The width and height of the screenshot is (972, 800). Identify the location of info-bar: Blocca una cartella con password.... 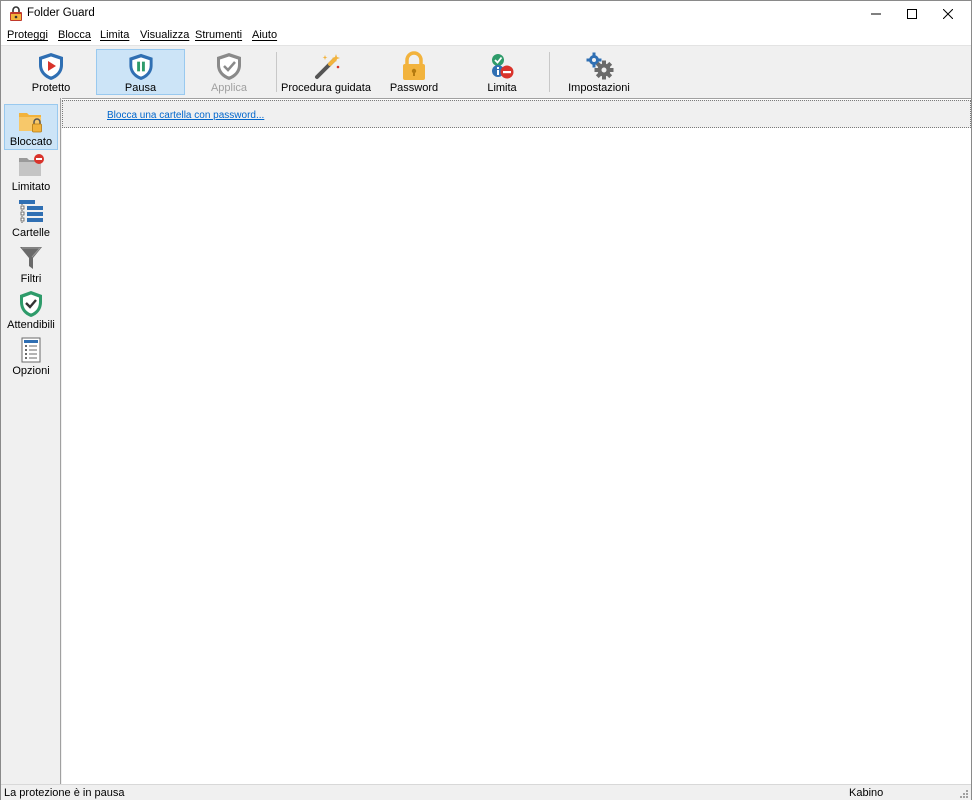
(516, 114).